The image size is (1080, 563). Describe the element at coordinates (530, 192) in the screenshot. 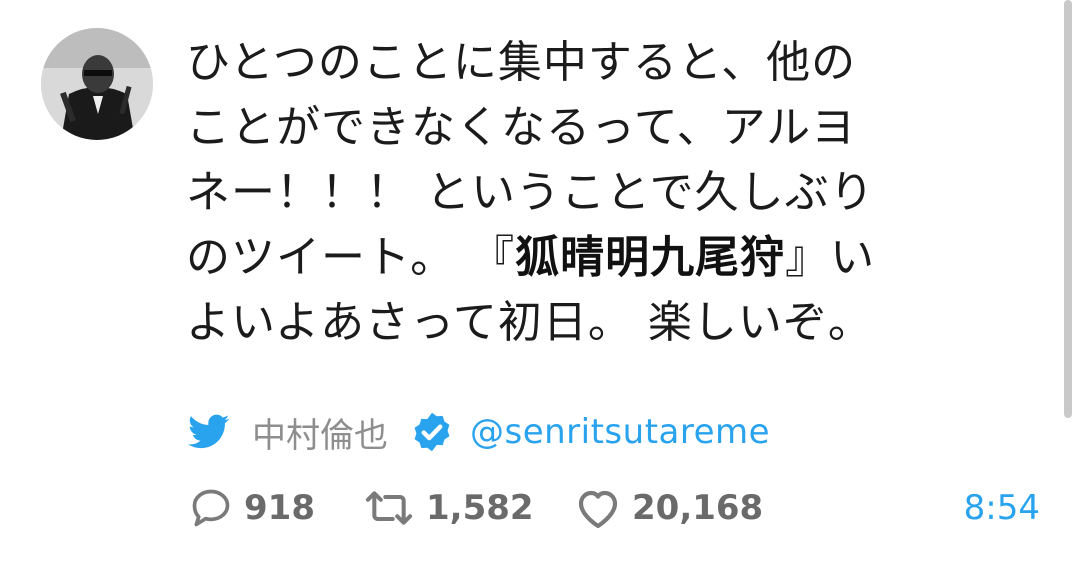

I see `tweet-line: ネー！！！ ということで久しぶり` at that location.